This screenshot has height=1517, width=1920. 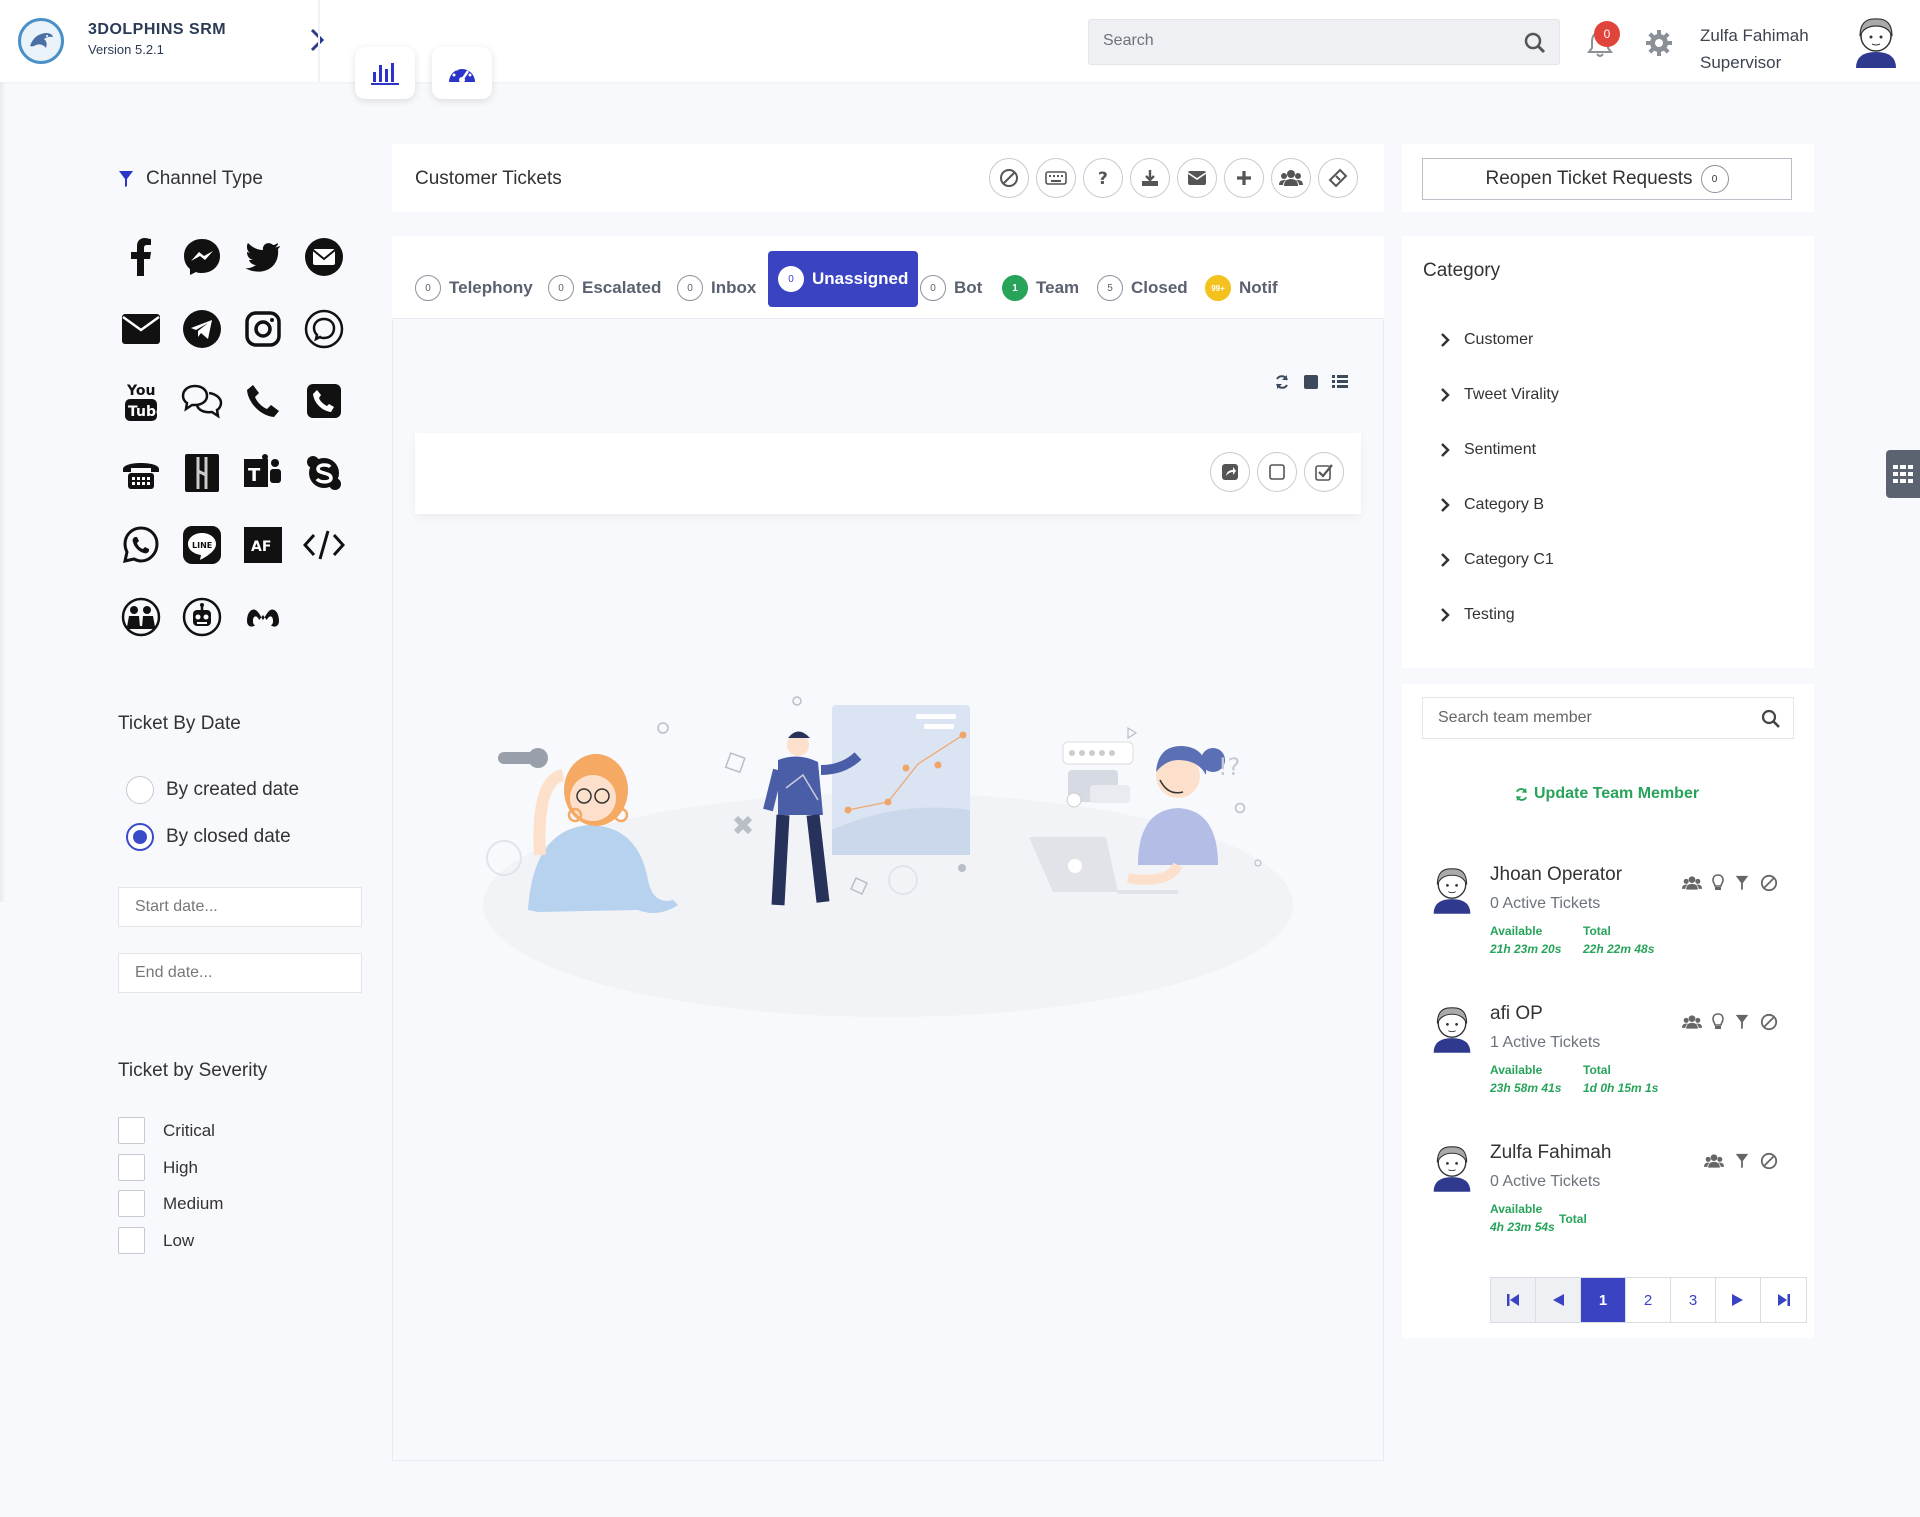 What do you see at coordinates (202, 617) in the screenshot?
I see `bot-icon` at bounding box center [202, 617].